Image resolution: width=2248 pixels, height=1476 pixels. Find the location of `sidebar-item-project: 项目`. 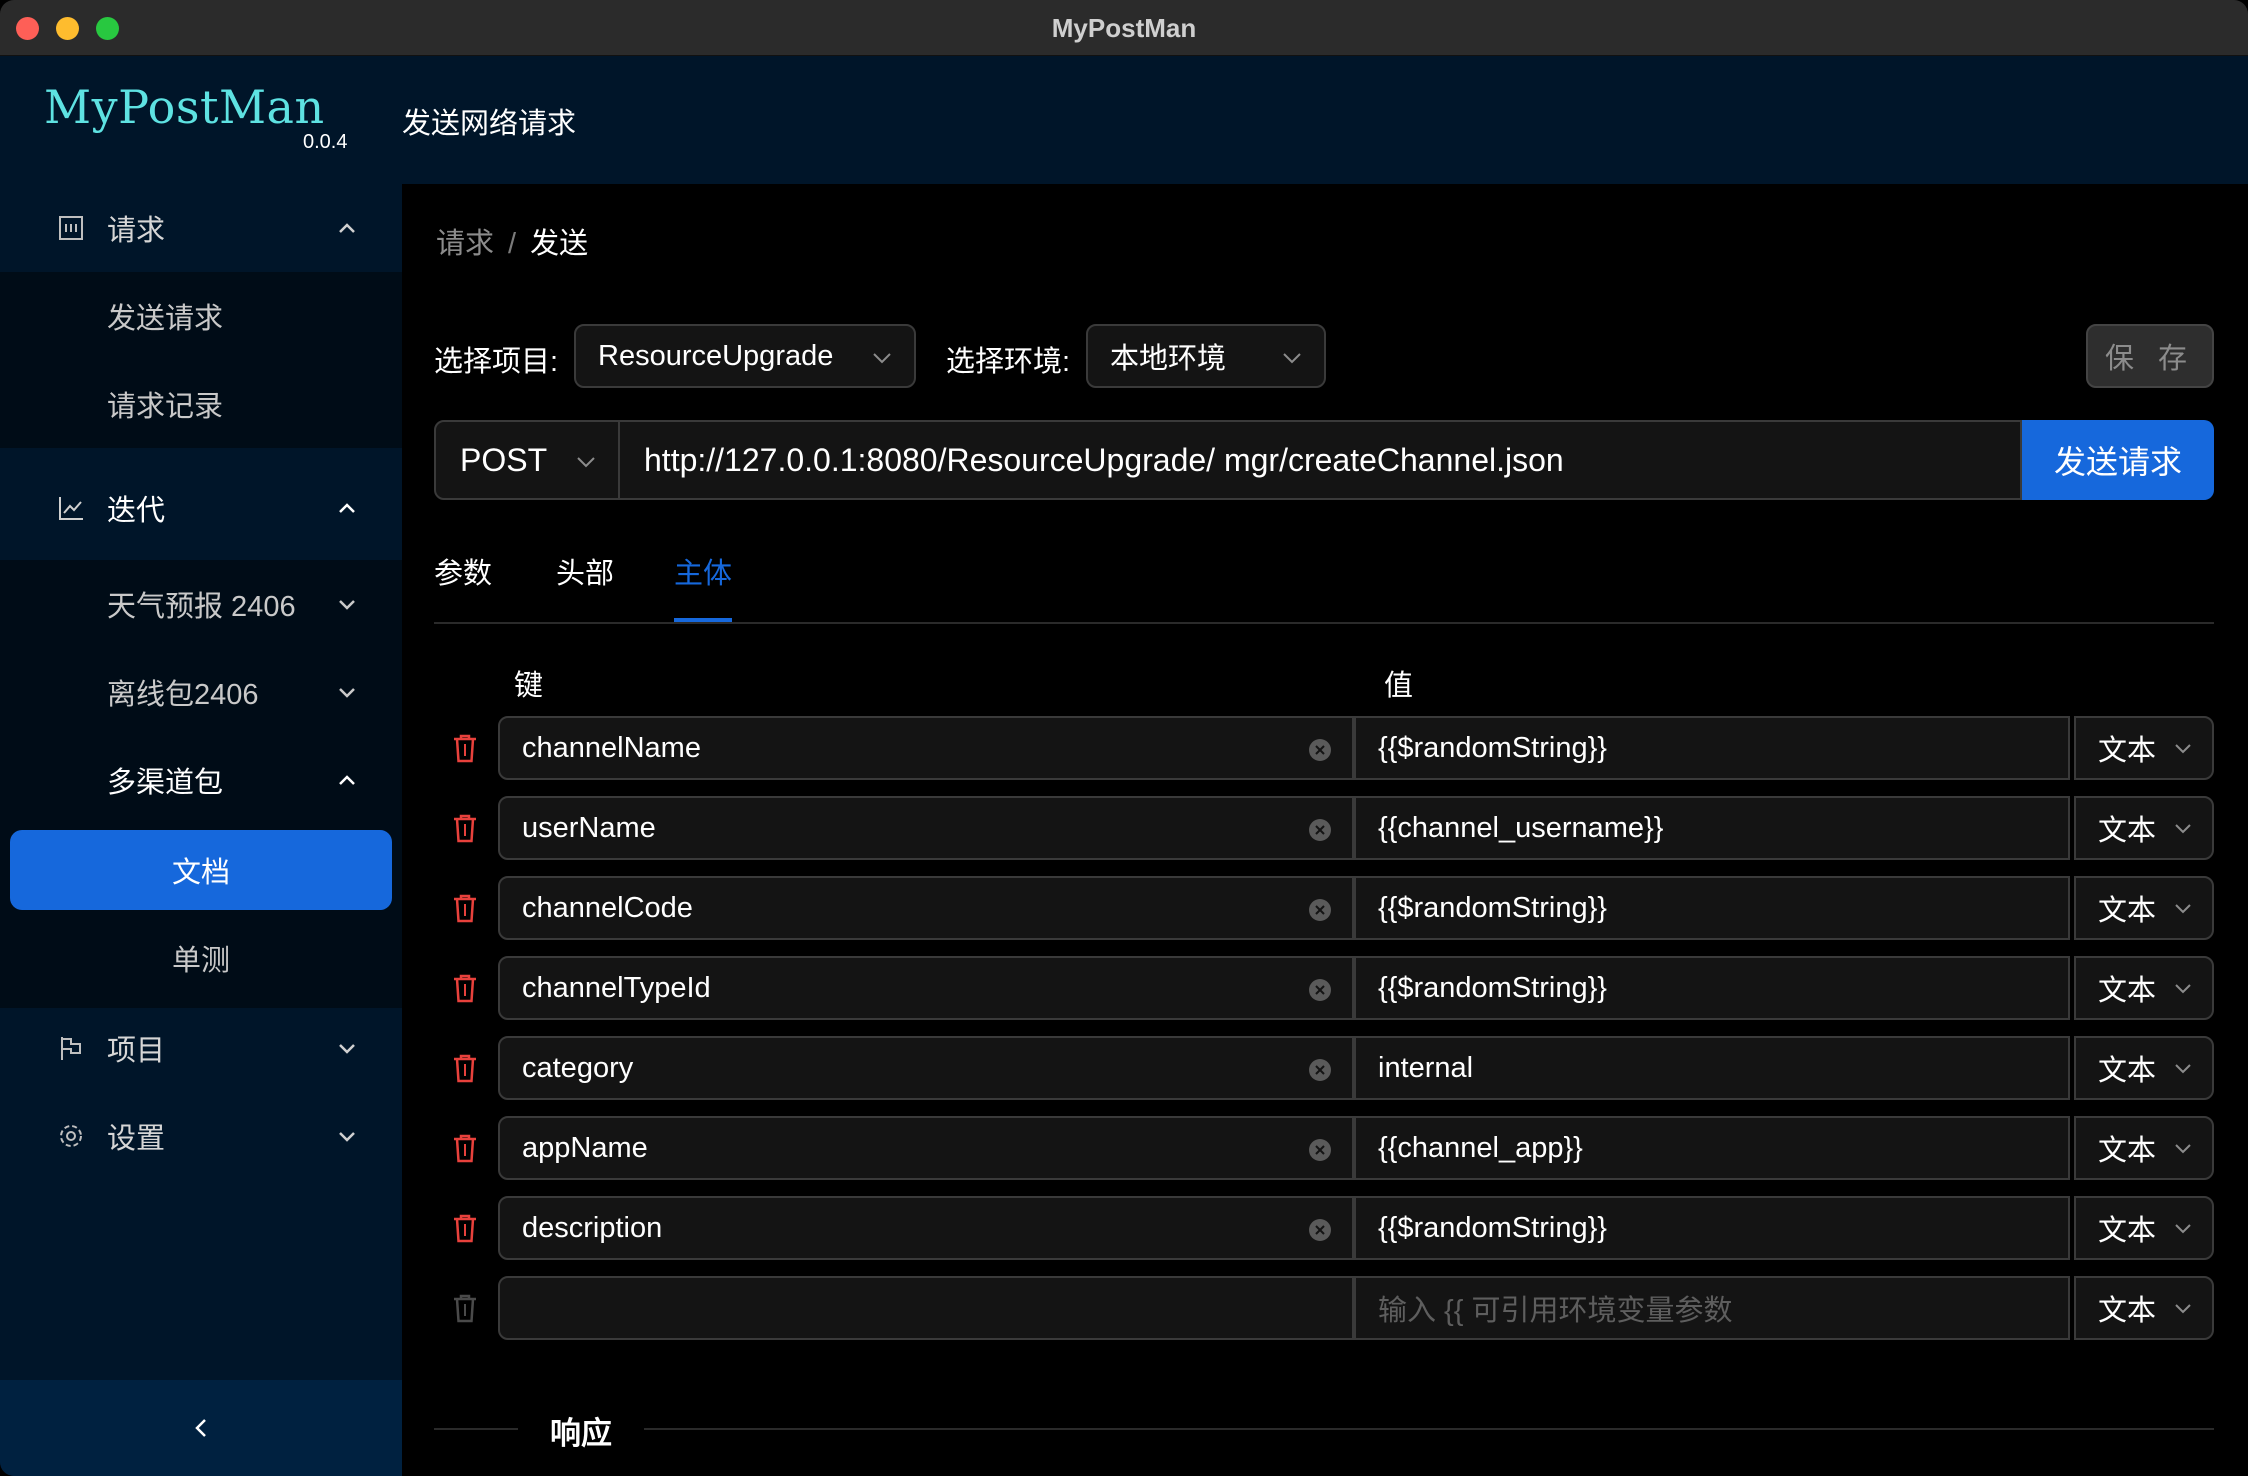

sidebar-item-project: 项目 is located at coordinates (201, 1048).